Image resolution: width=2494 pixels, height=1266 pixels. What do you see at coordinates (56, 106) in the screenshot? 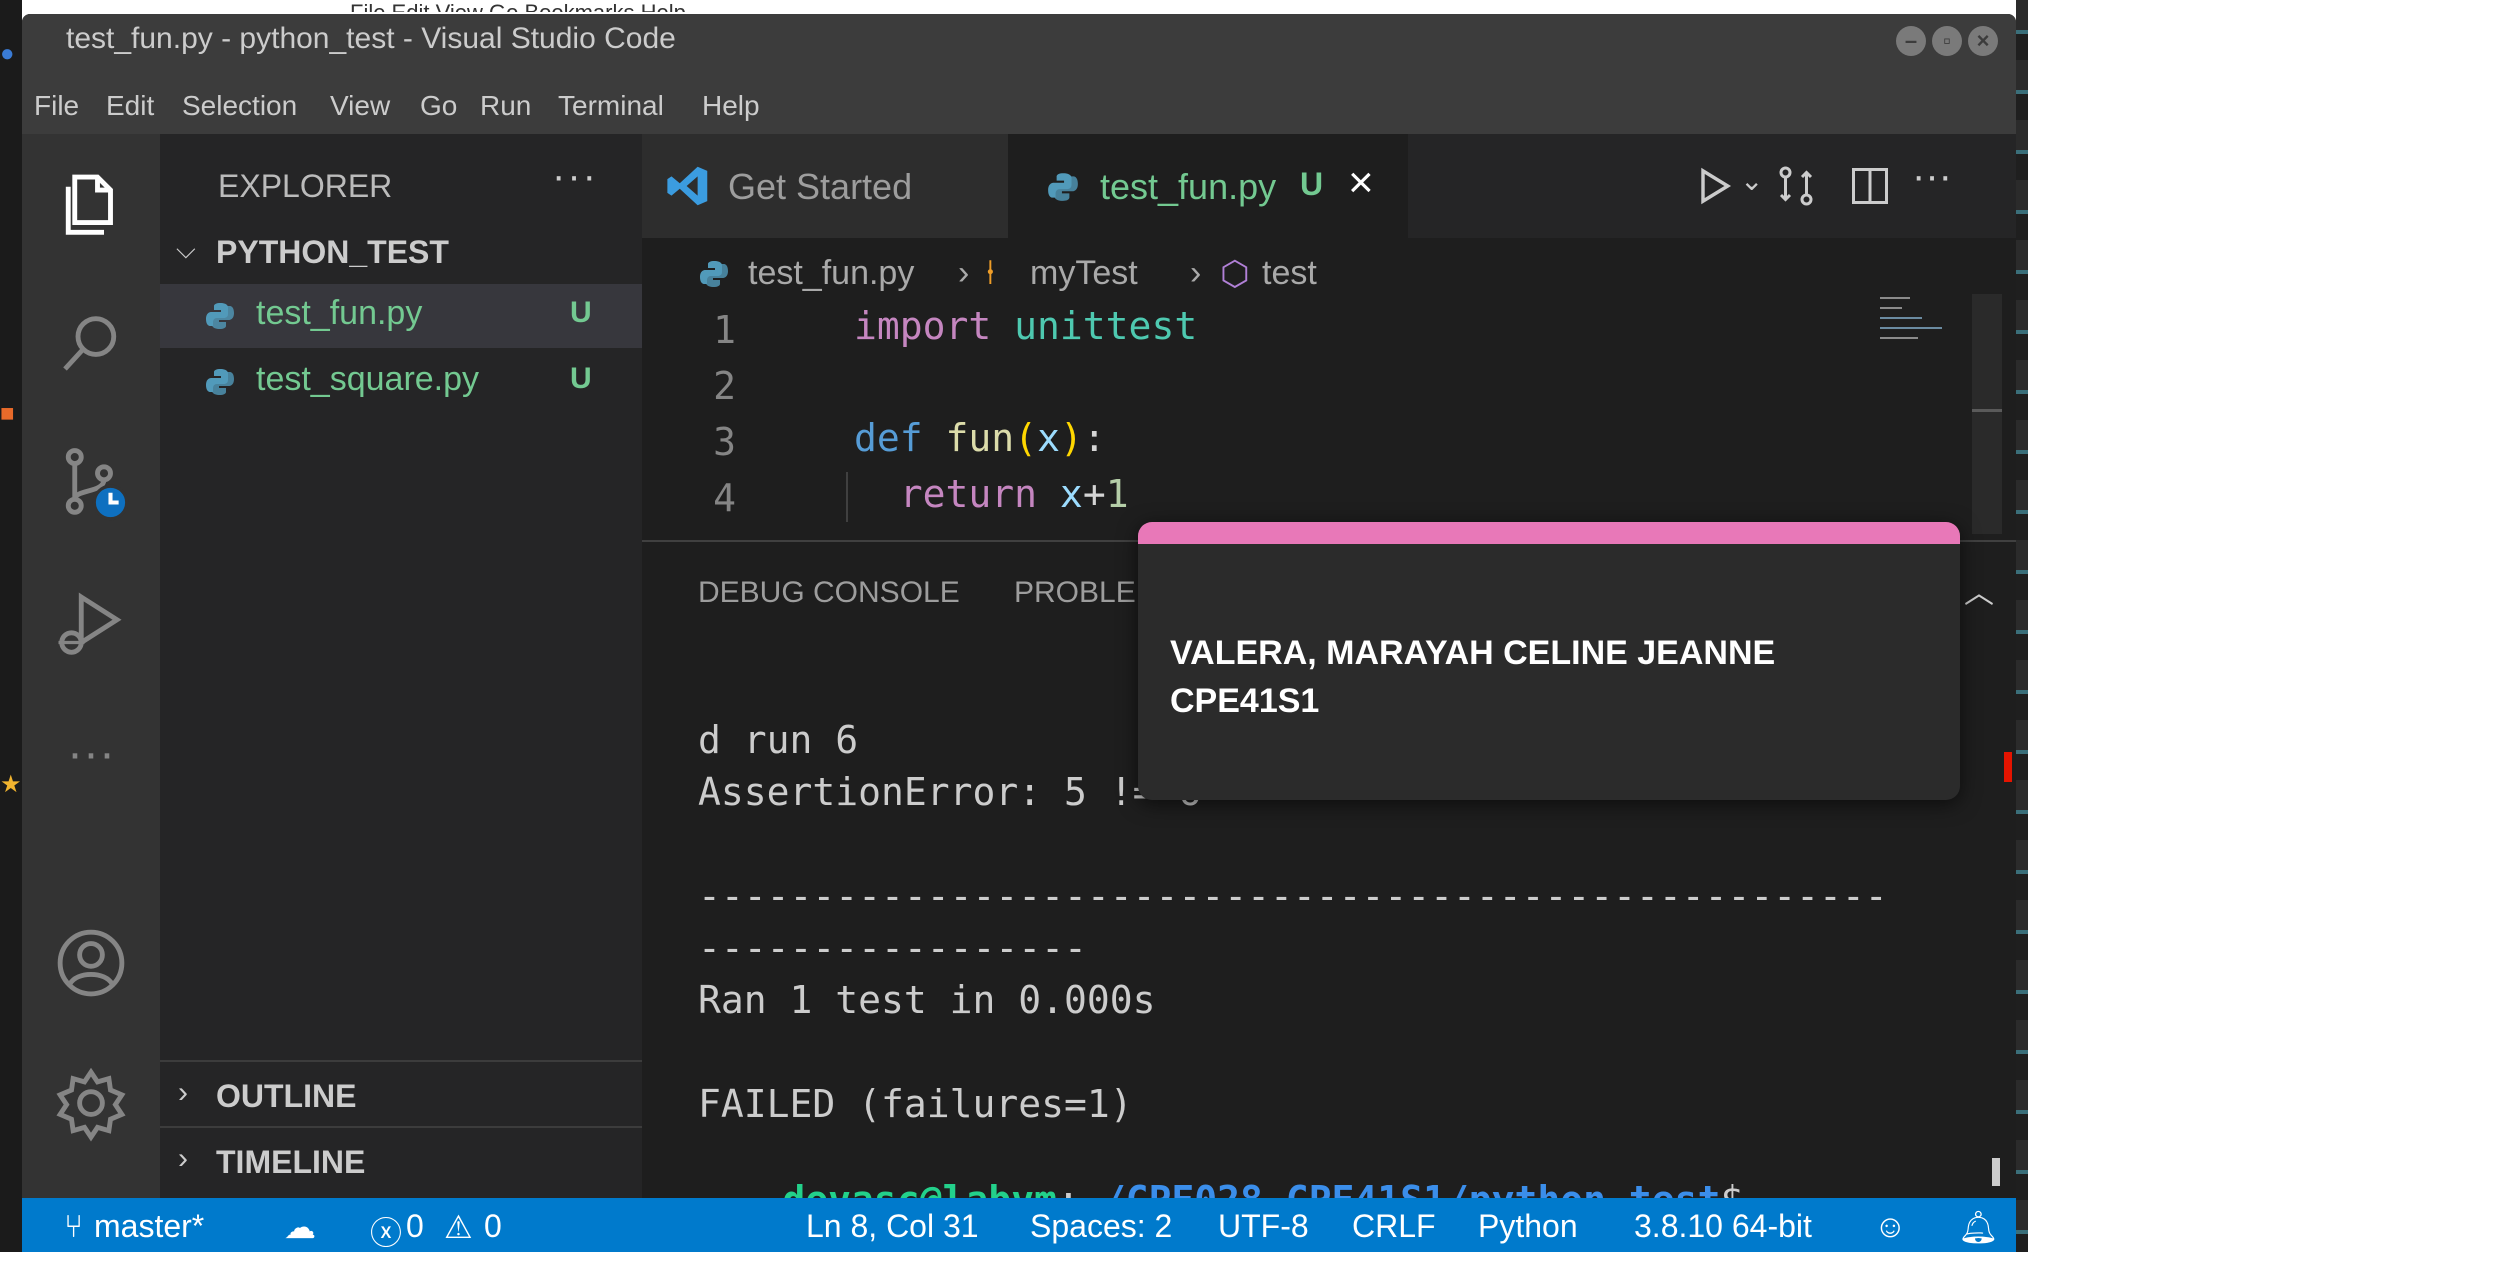
I see `menu-file: File` at bounding box center [56, 106].